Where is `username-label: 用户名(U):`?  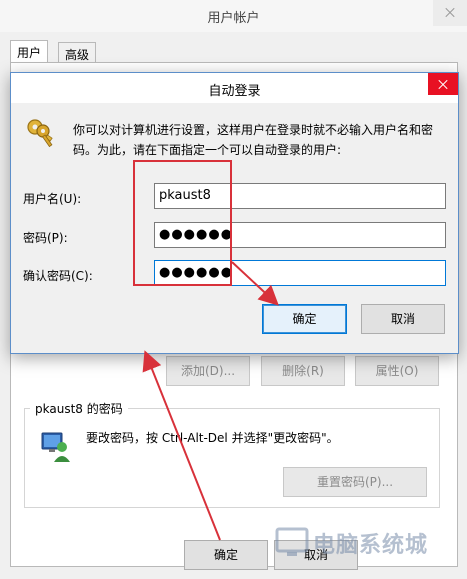 username-label: 用户名(U): is located at coordinates (52, 199).